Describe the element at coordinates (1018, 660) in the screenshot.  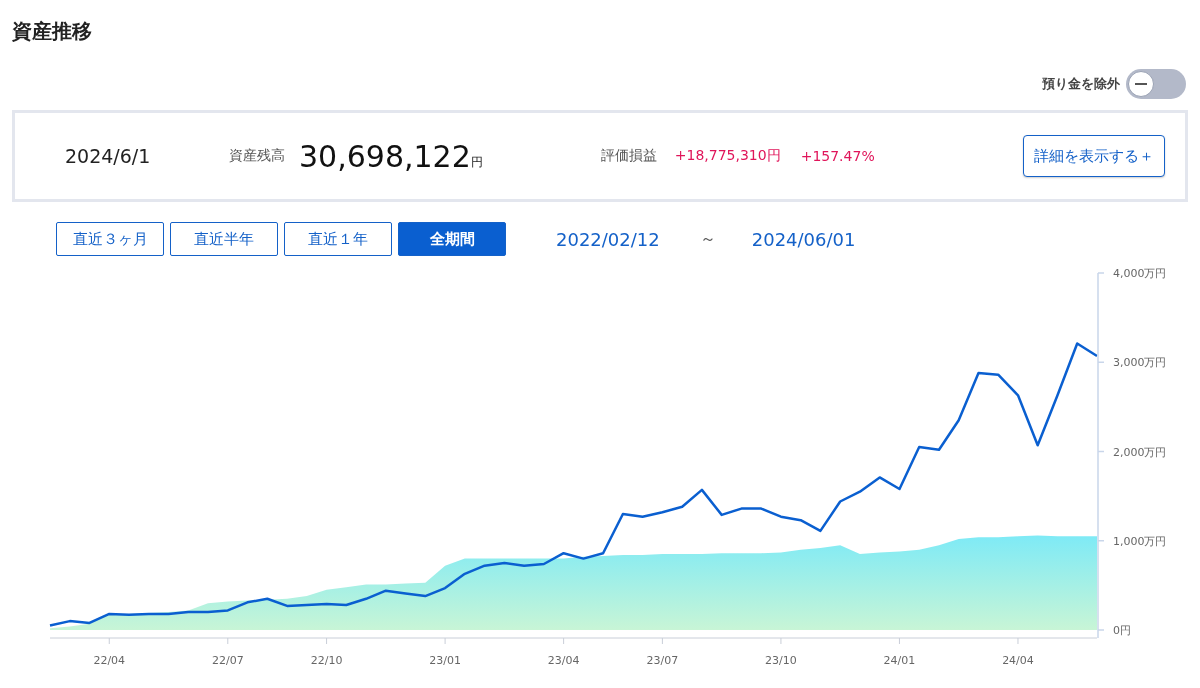
I see `x-axis-label: 24/04` at that location.